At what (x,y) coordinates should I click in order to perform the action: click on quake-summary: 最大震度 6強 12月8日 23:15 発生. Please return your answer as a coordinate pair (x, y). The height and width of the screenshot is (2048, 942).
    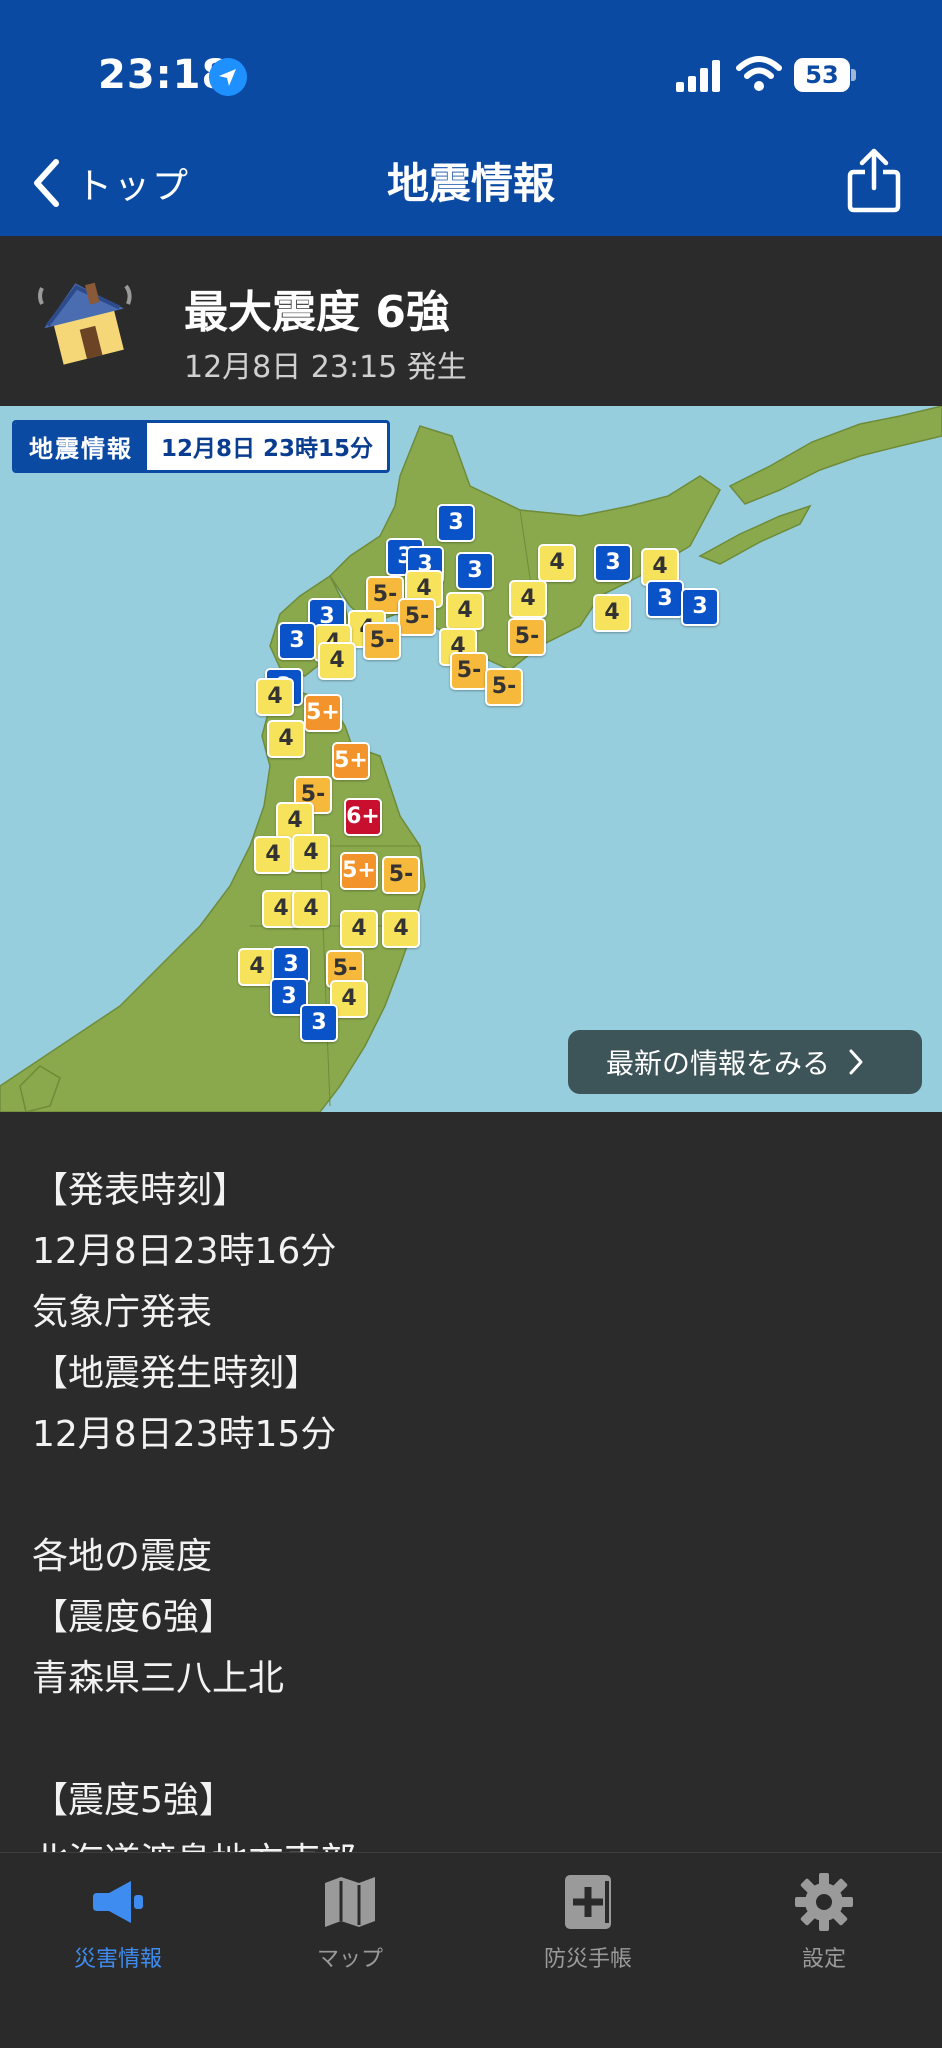
    Looking at the image, I should click on (471, 321).